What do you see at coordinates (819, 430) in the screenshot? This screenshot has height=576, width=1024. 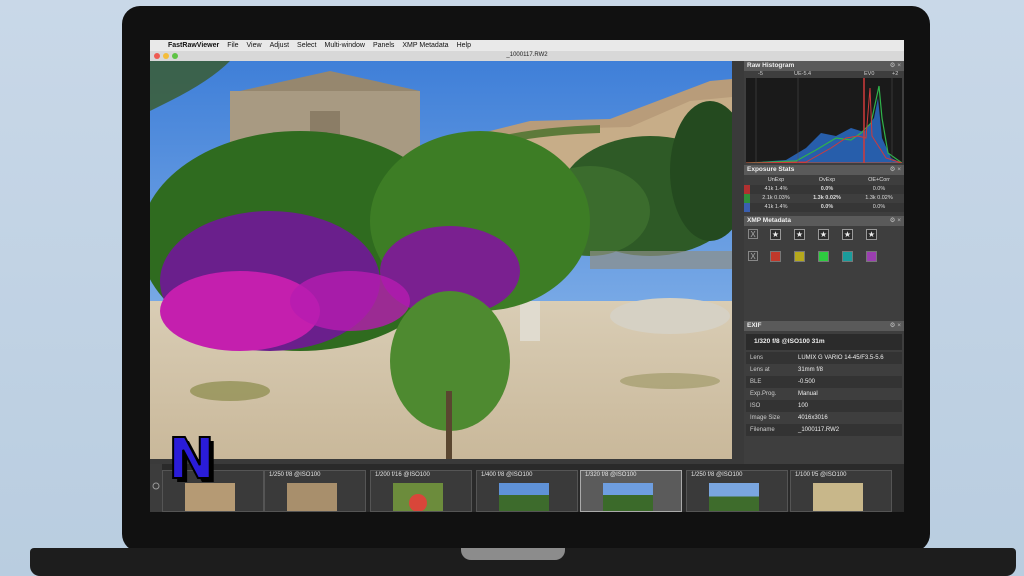 I see `exif-value: _1000117.RW2` at bounding box center [819, 430].